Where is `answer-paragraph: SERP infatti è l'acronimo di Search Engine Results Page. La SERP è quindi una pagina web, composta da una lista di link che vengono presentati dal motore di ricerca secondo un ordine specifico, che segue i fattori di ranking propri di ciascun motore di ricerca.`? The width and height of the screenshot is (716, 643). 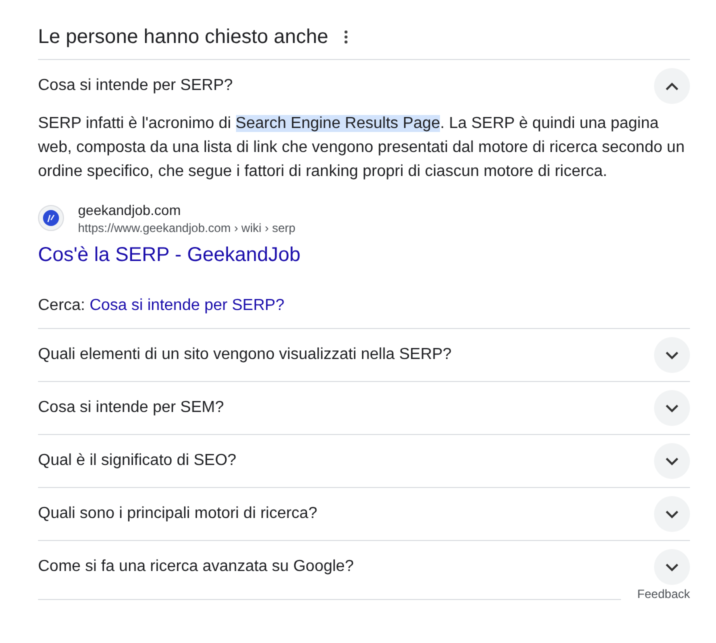 answer-paragraph: SERP infatti è l'acronimo di Search Engine Results Page. La SERP è quindi una pagina web, composta da una lista di link che vengono presentati dal motore di ricerca secondo un ordine specifico, che segue i fattori di ranking propri di ciascun motore di ricerca. is located at coordinates (362, 148).